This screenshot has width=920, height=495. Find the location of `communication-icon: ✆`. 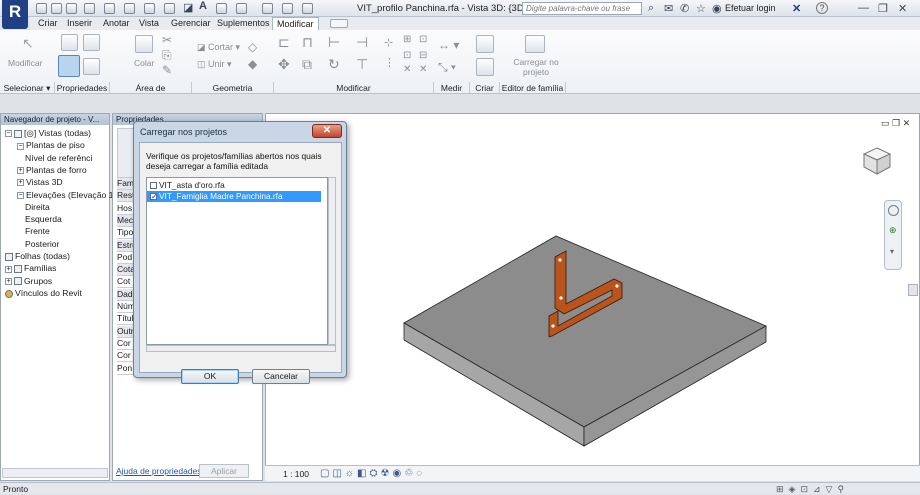

communication-icon: ✆ is located at coordinates (684, 8).